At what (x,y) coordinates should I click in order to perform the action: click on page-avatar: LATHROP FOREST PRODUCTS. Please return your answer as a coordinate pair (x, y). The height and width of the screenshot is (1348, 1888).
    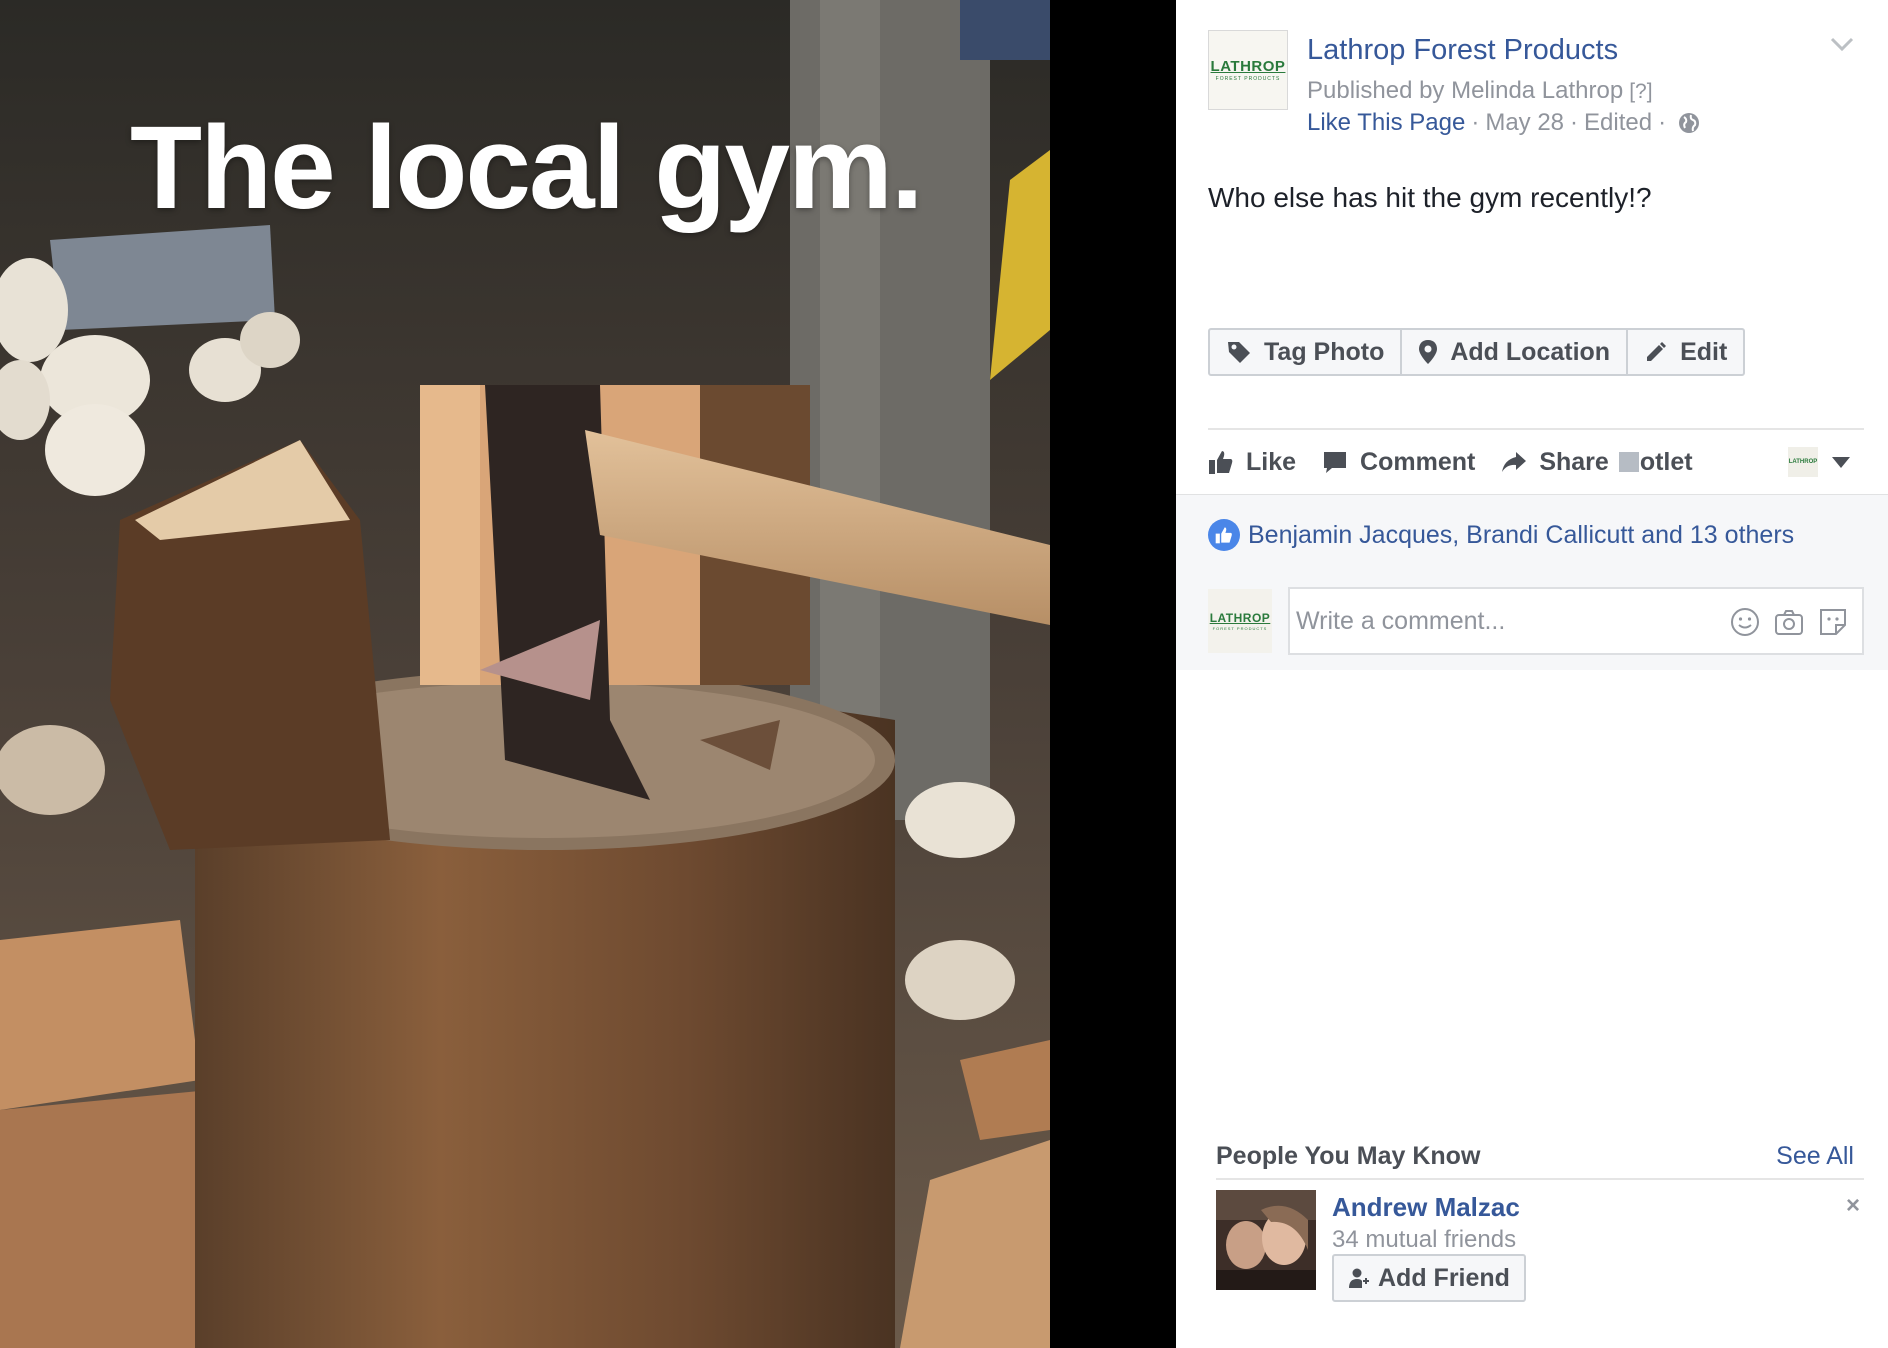
    Looking at the image, I should click on (1248, 70).